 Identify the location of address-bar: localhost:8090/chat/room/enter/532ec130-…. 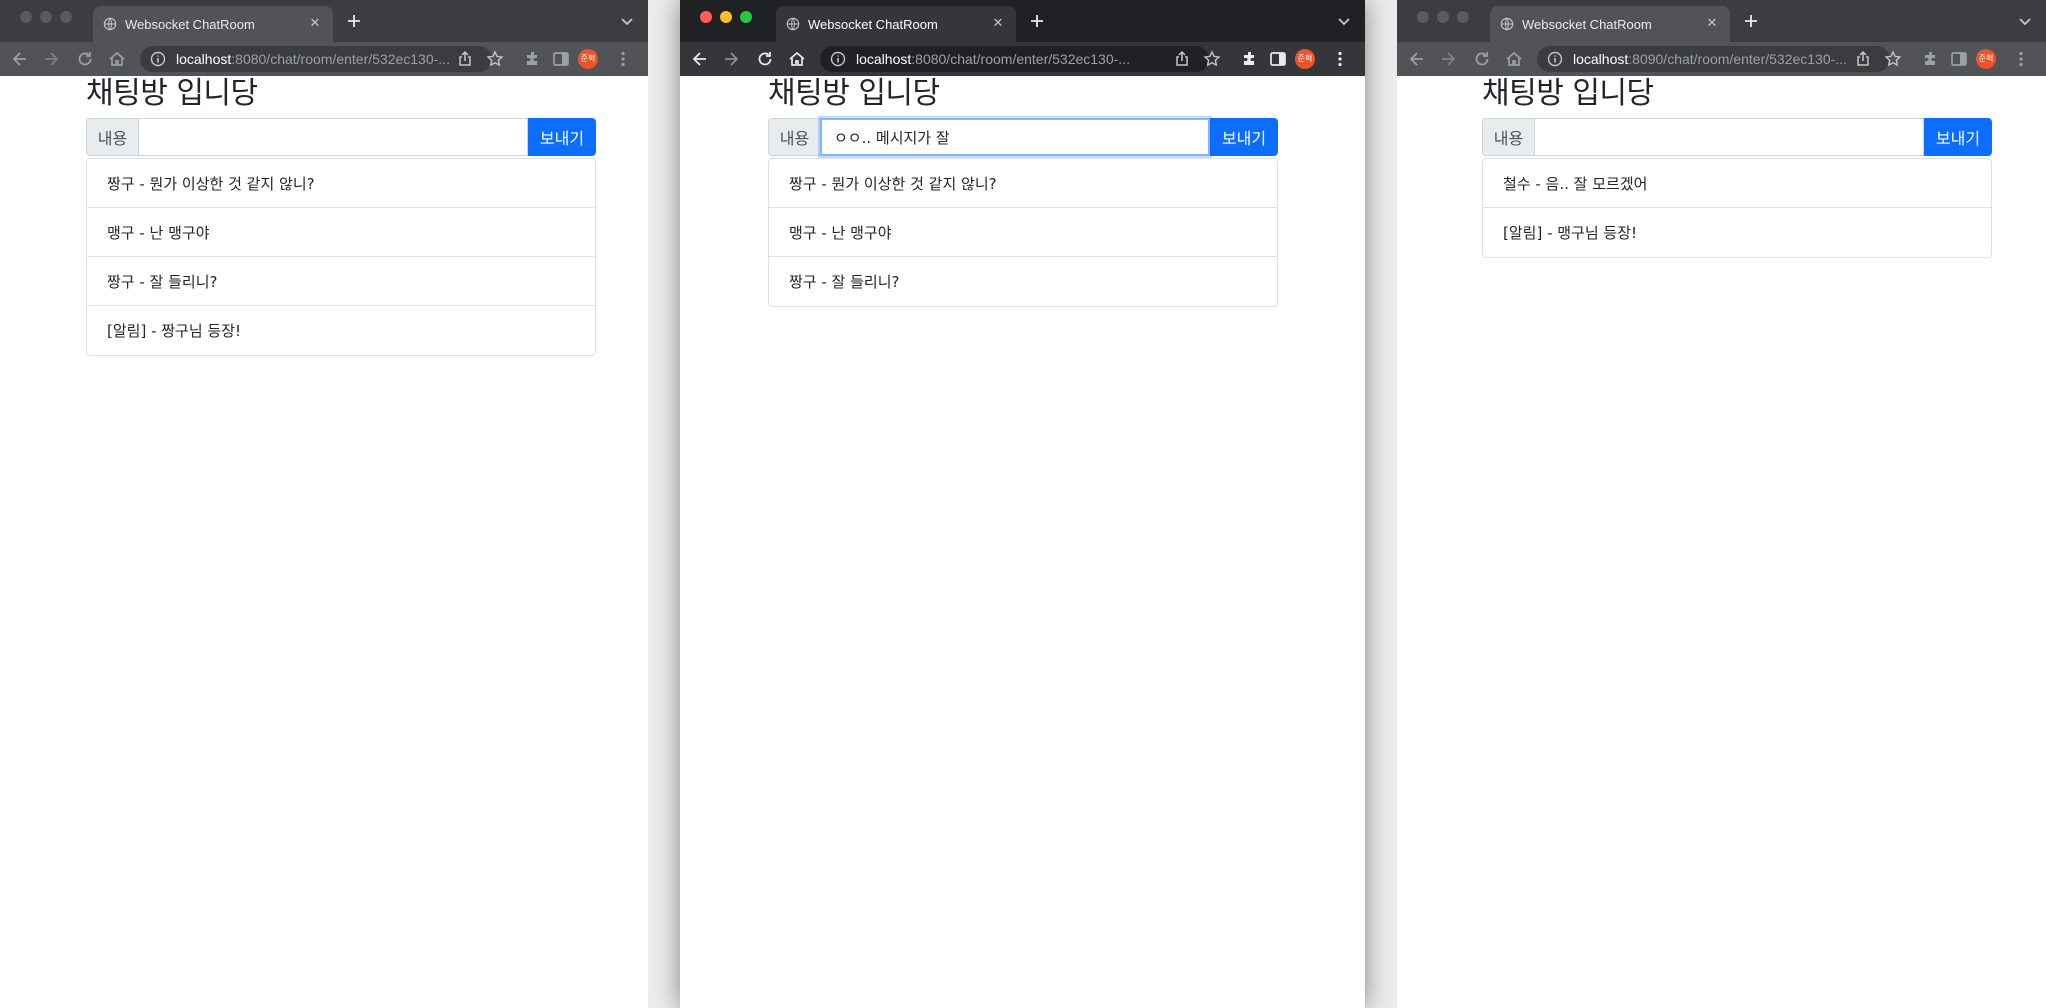
(1713, 59).